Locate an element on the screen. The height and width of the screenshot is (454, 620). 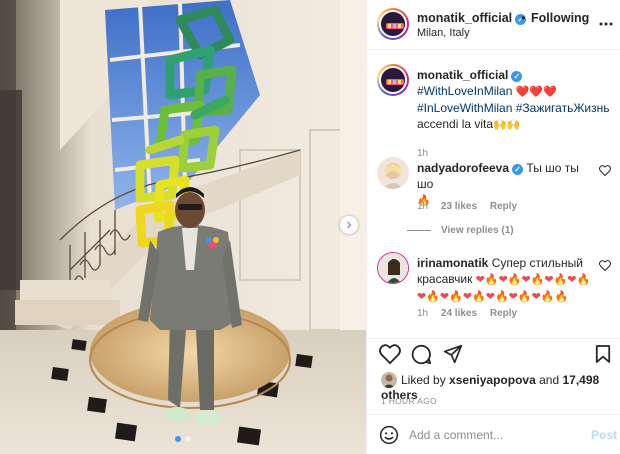
caption-username: monatik_official is located at coordinates (462, 75).